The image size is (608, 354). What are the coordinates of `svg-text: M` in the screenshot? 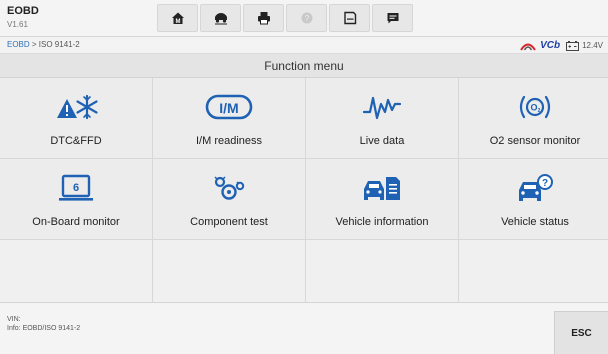 It's located at (177, 22).